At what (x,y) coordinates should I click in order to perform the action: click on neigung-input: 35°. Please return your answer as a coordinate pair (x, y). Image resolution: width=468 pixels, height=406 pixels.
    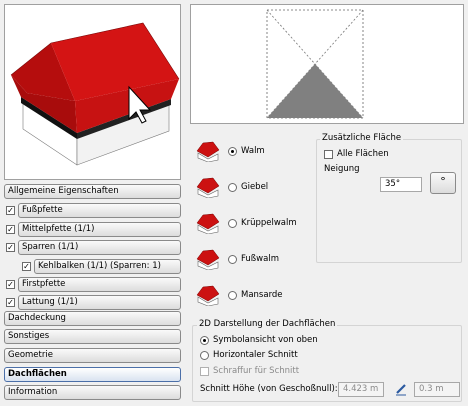
    Looking at the image, I should click on (401, 184).